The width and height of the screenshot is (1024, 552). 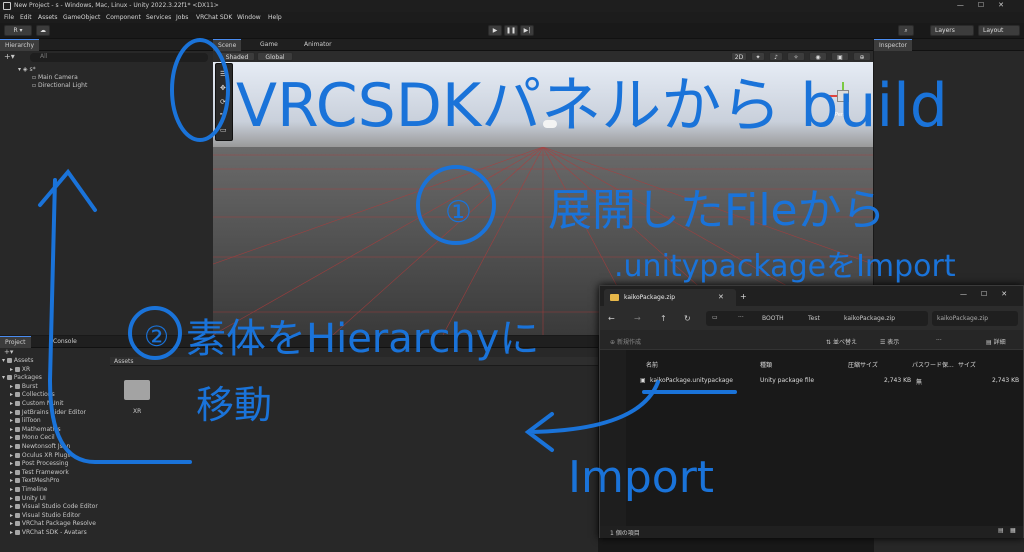 I want to click on column-size: サイズ, so click(x=967, y=364).